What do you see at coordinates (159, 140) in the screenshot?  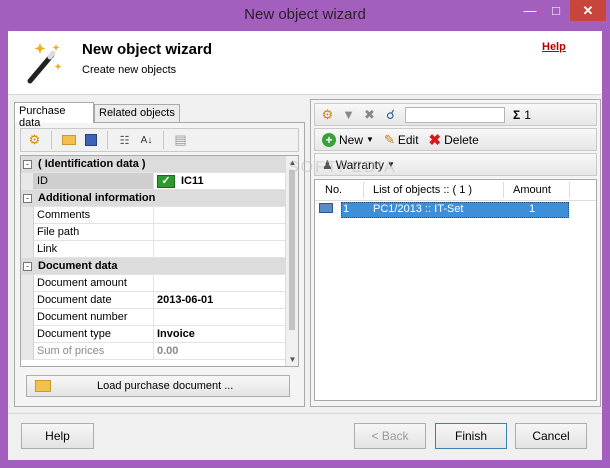 I see `property-toolbar: ⚙ ☷ A↓ ▤` at bounding box center [159, 140].